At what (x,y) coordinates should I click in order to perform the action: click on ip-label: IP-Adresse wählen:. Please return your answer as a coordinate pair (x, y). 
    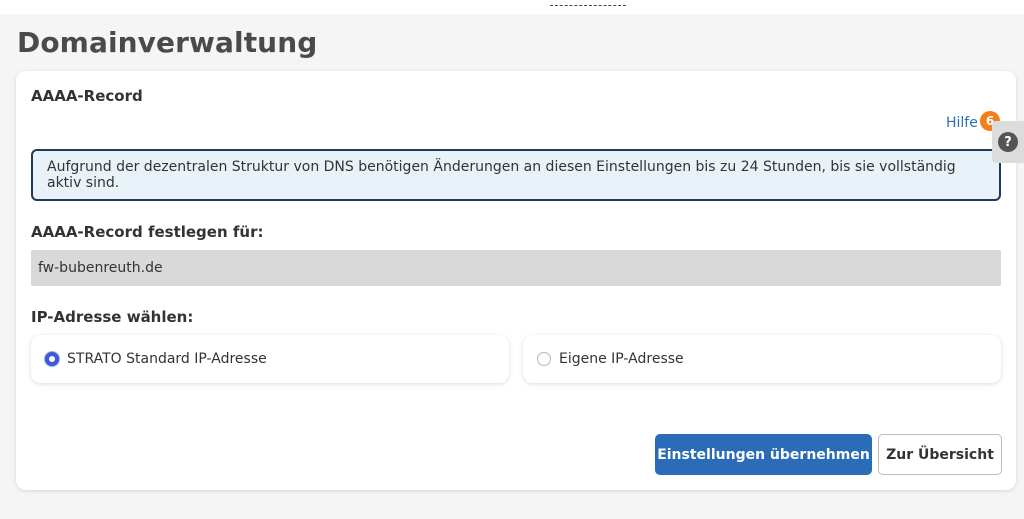
    Looking at the image, I should click on (112, 317).